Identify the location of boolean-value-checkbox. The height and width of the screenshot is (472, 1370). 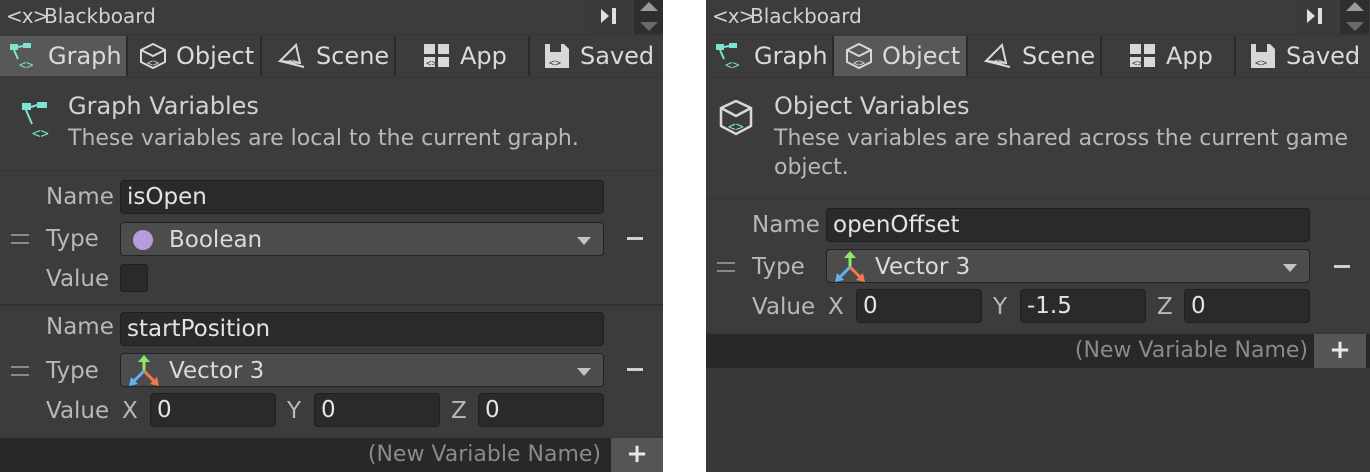
(134, 278).